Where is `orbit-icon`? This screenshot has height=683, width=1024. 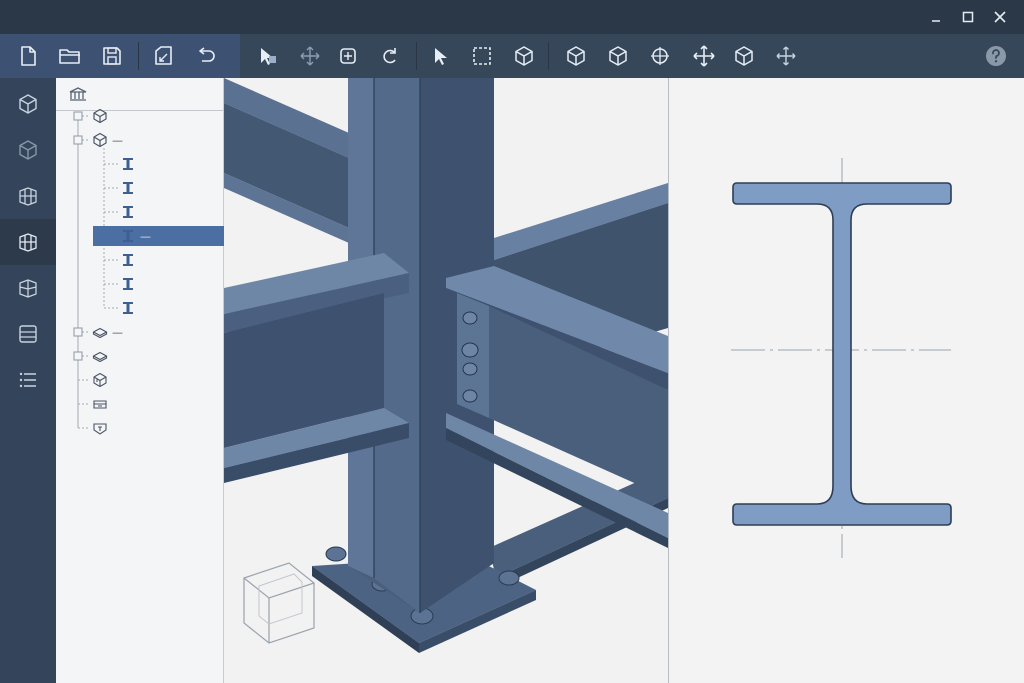
orbit-icon is located at coordinates (786, 56).